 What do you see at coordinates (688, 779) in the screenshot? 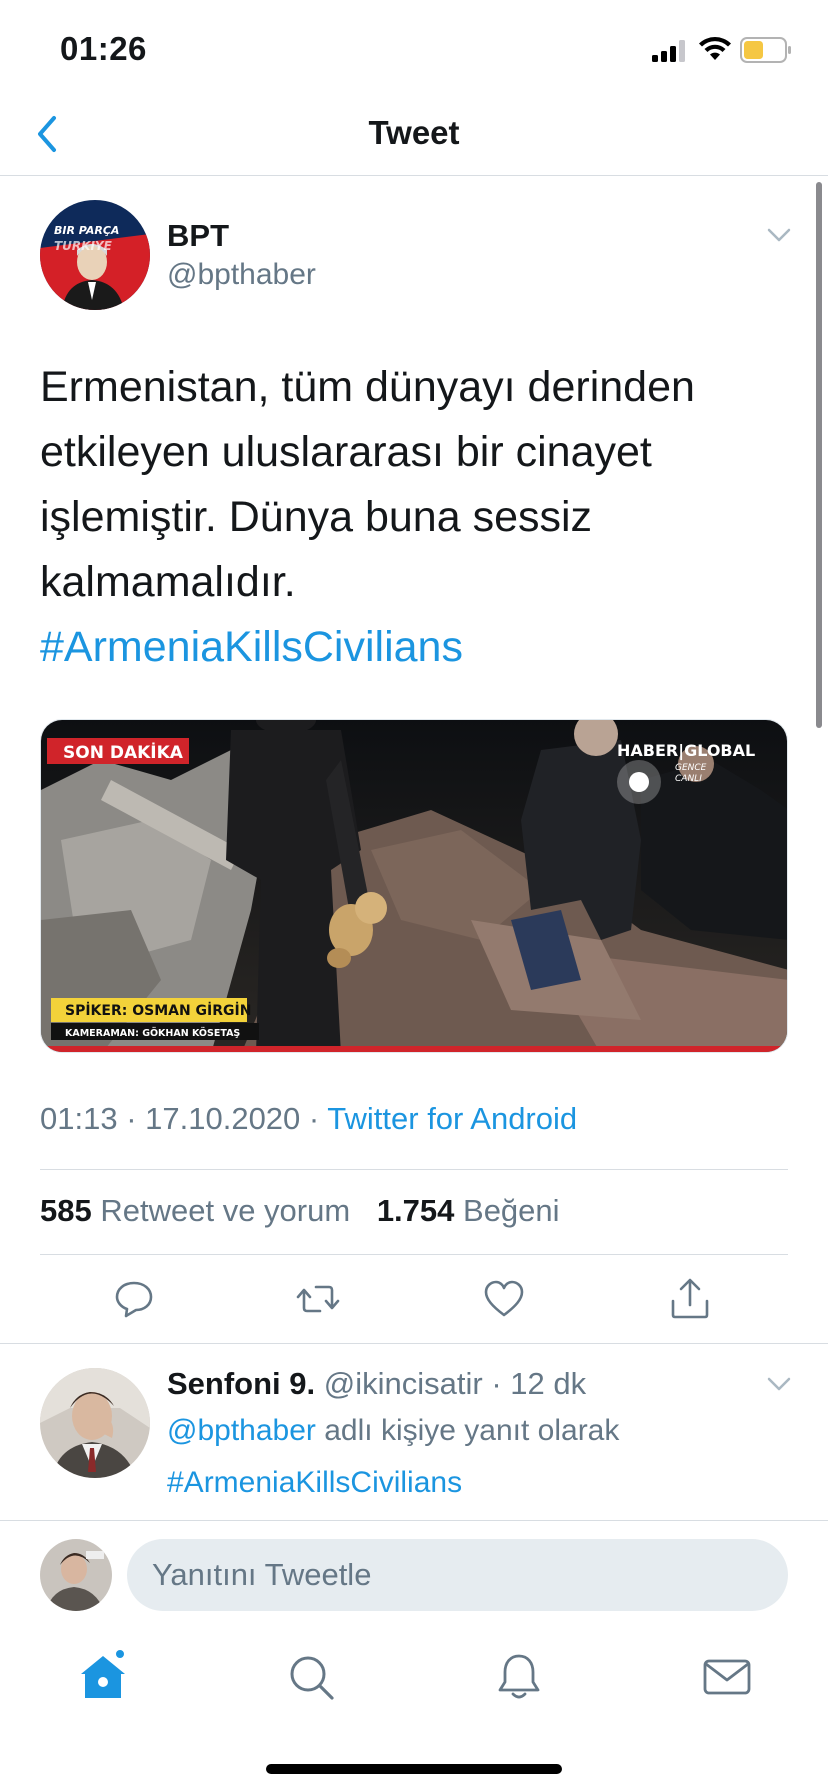
I see `channel-live-text: CANLI` at bounding box center [688, 779].